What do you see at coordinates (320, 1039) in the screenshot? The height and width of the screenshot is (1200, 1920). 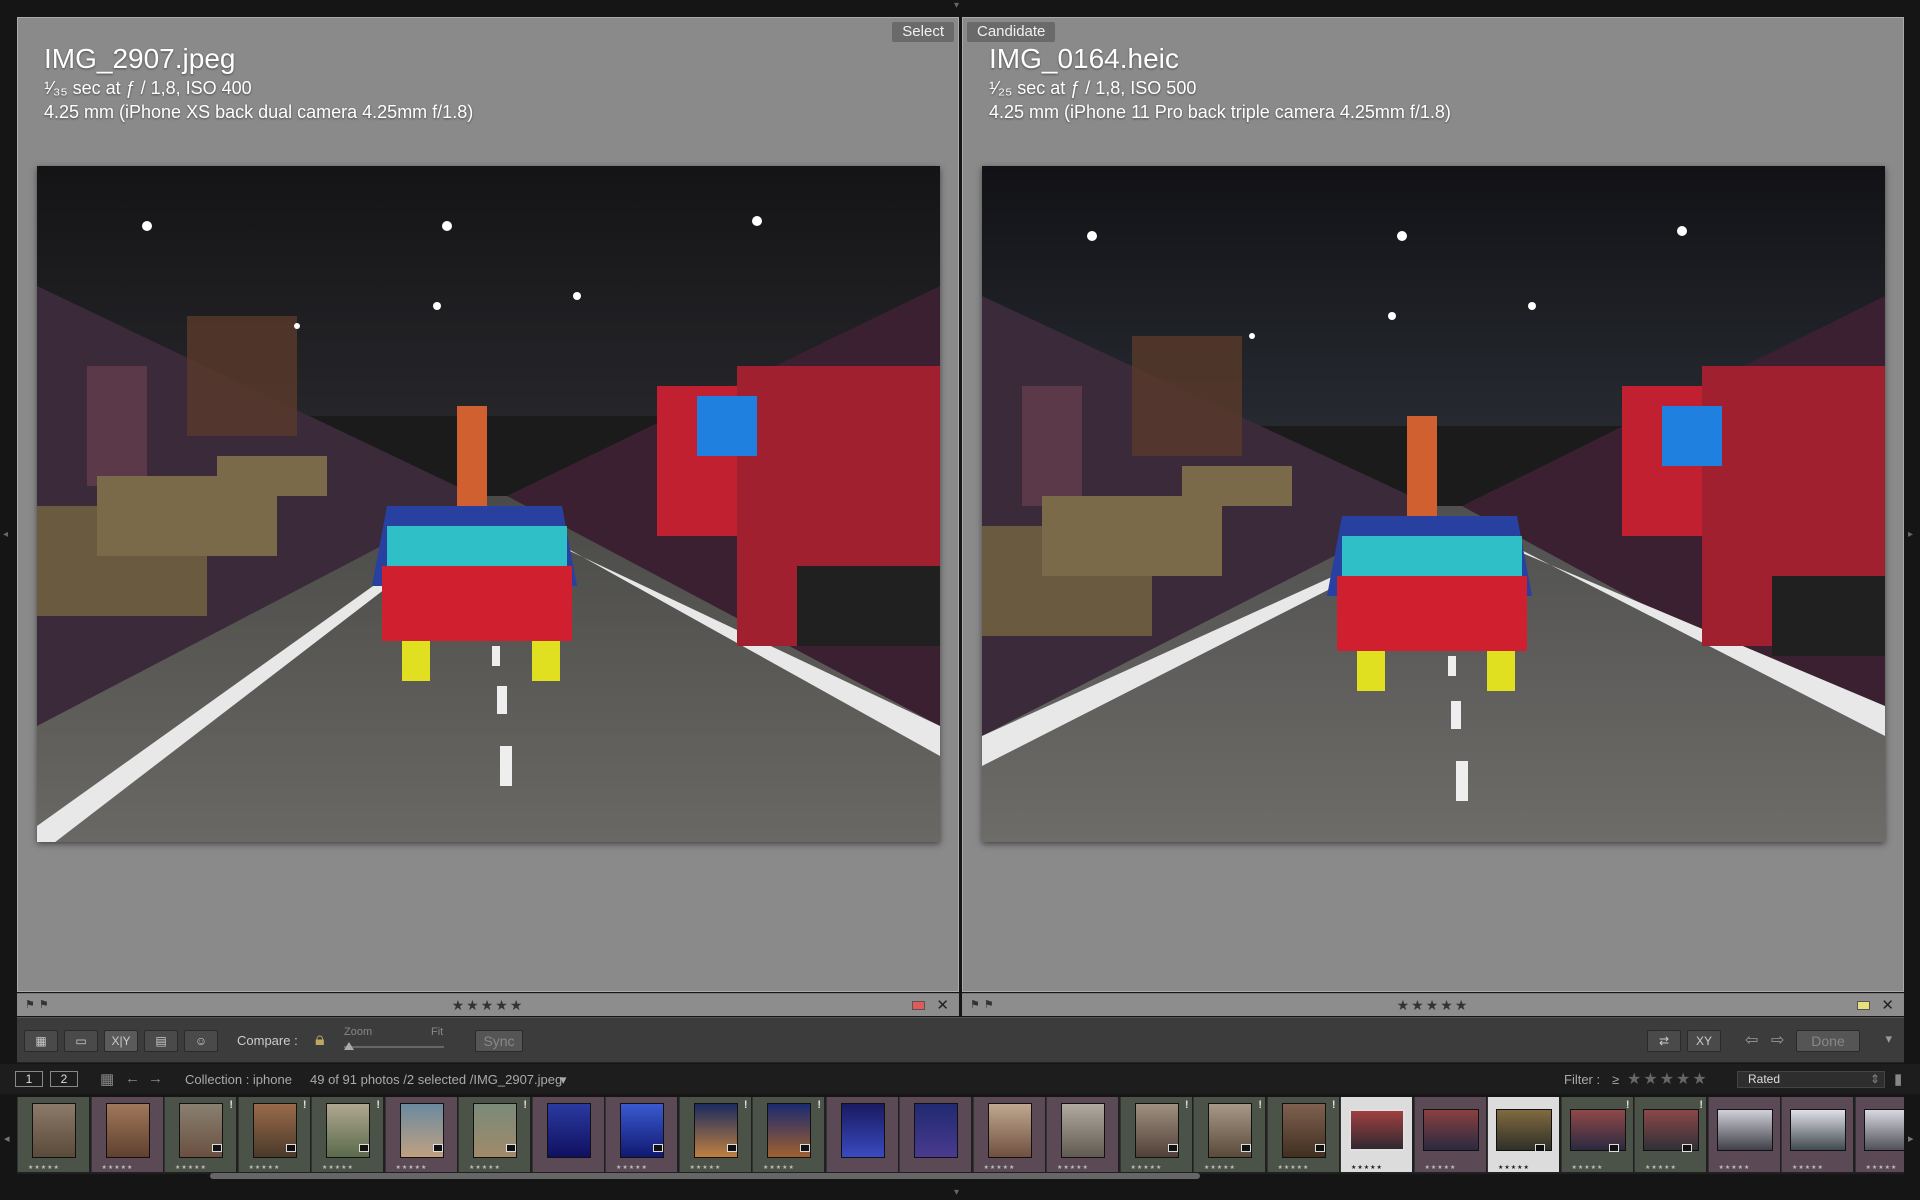 I see `lock-icon: 🔒︎` at bounding box center [320, 1039].